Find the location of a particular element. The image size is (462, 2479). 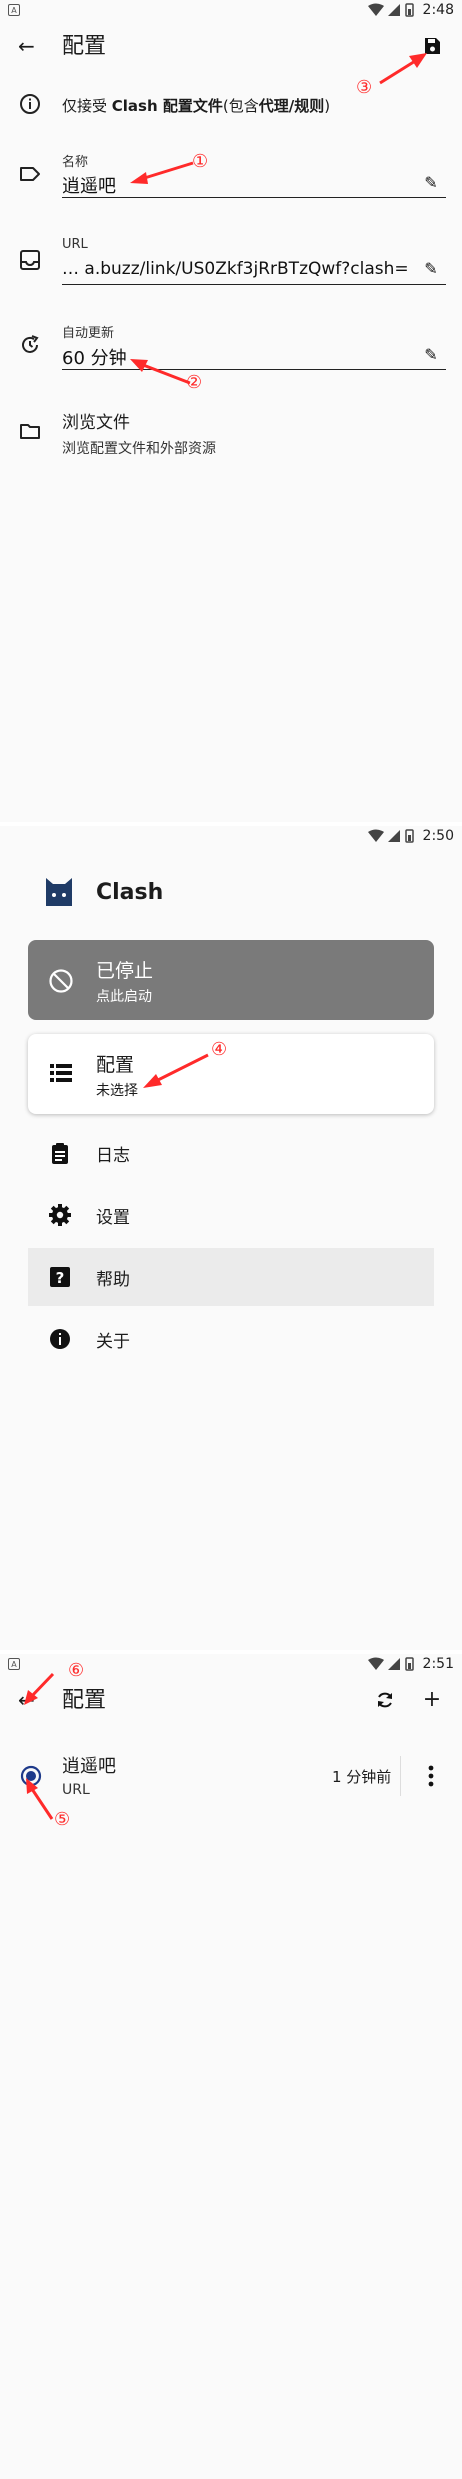

edit-url-icon: ✎ is located at coordinates (431, 269).